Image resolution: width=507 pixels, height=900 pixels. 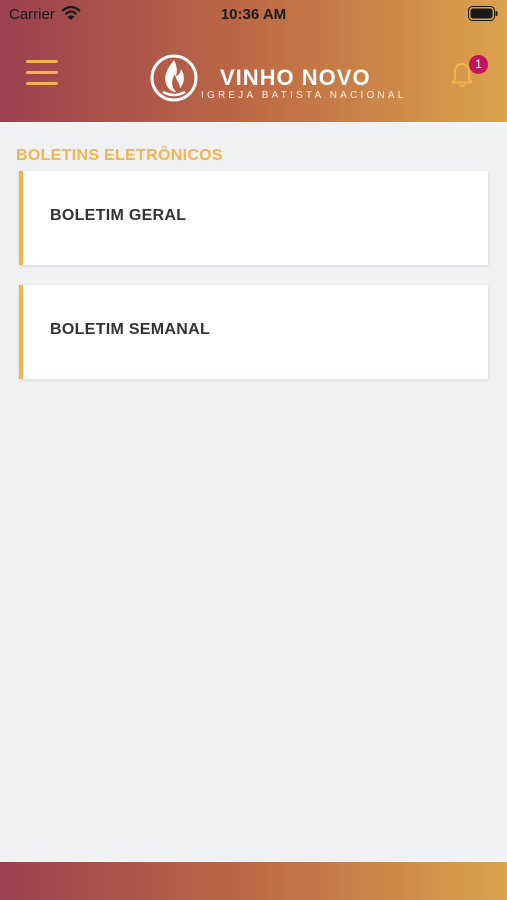 I want to click on footer-bar, so click(x=253, y=881).